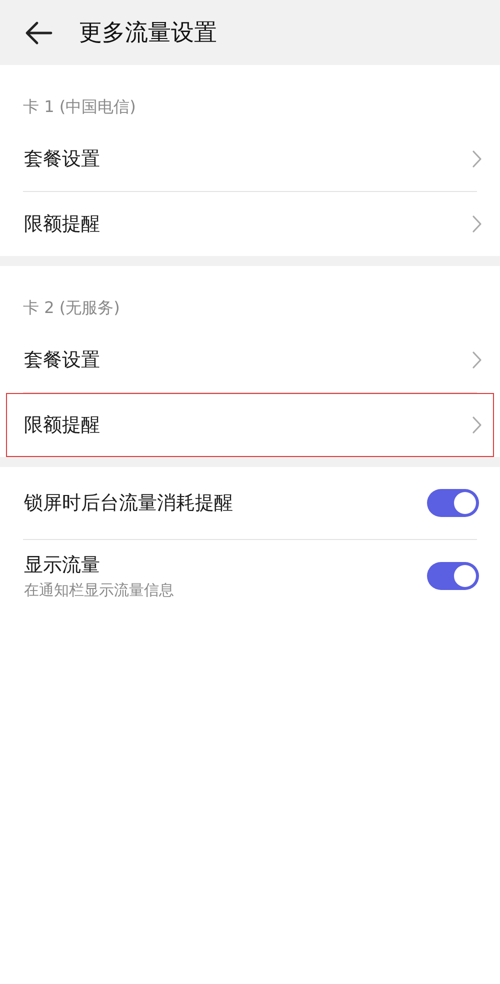  I want to click on item-label: 显示流量, so click(62, 565).